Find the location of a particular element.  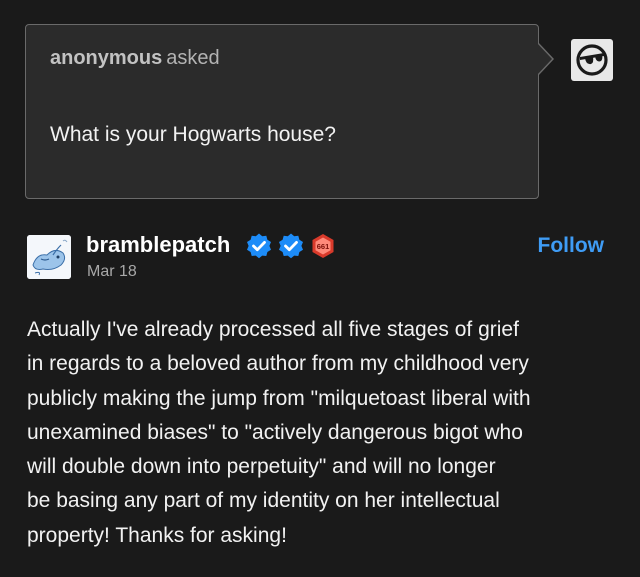

ask-bubble-pointer-fill is located at coordinates (544, 59).